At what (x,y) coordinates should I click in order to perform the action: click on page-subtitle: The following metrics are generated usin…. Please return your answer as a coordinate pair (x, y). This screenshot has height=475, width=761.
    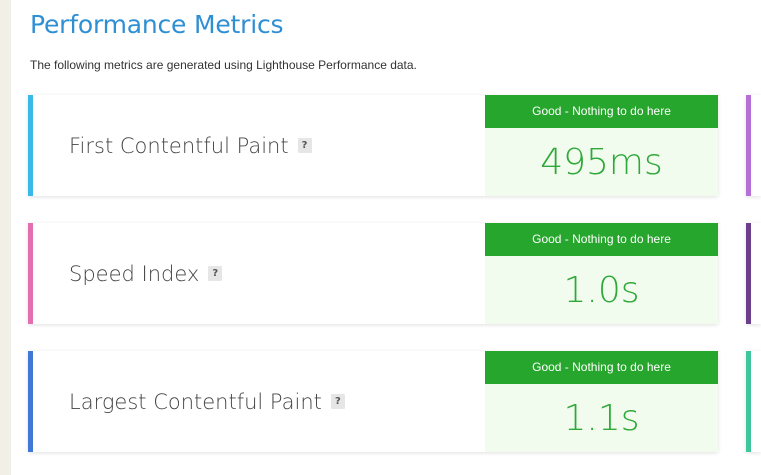
    Looking at the image, I should click on (223, 65).